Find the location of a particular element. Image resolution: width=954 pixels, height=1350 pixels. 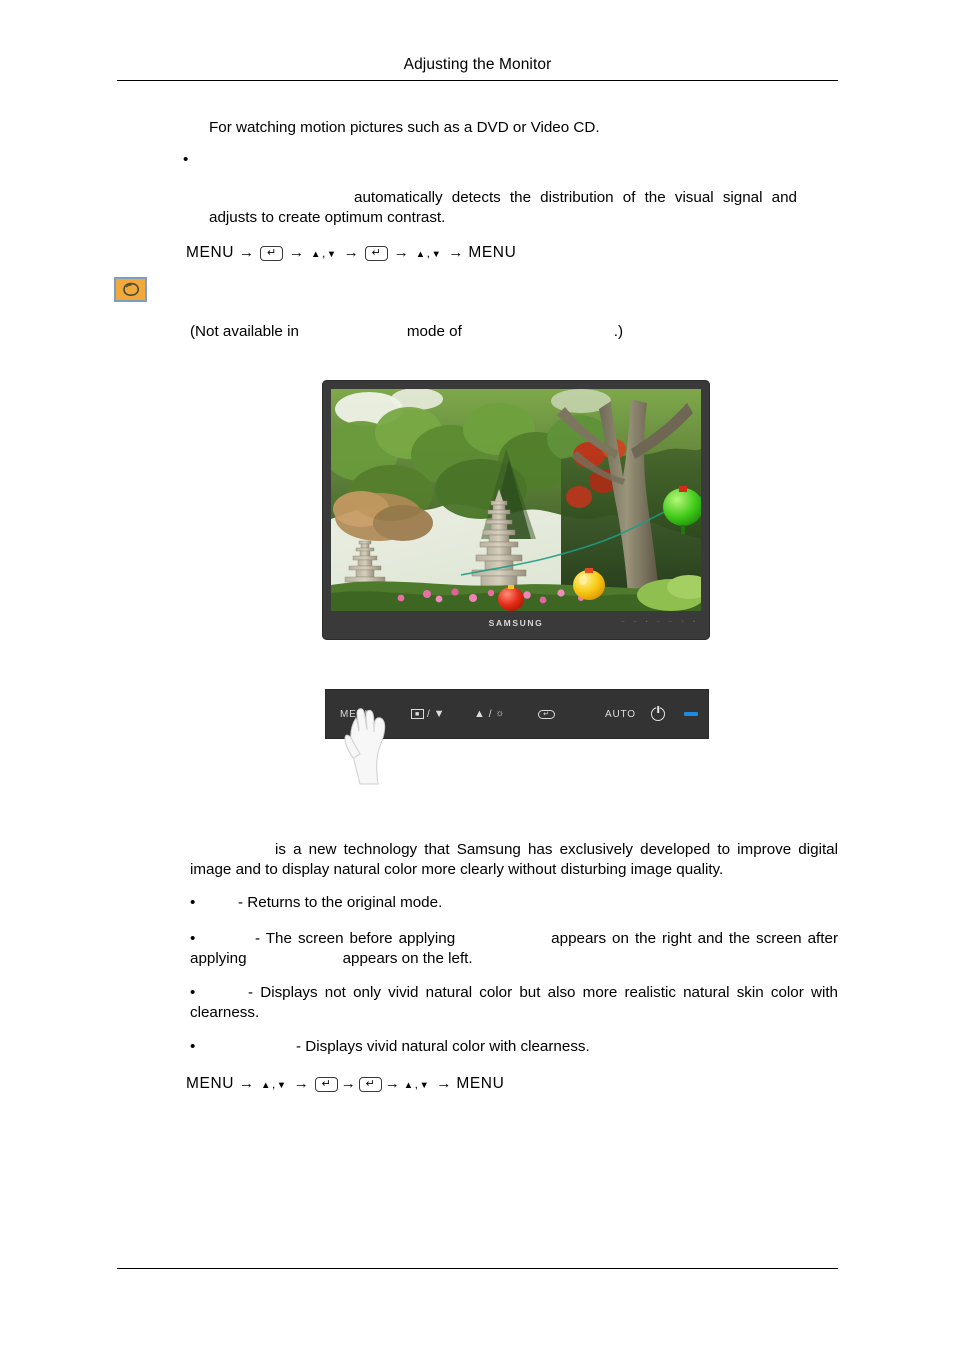

menu-path-1-start: MENU is located at coordinates (210, 252).